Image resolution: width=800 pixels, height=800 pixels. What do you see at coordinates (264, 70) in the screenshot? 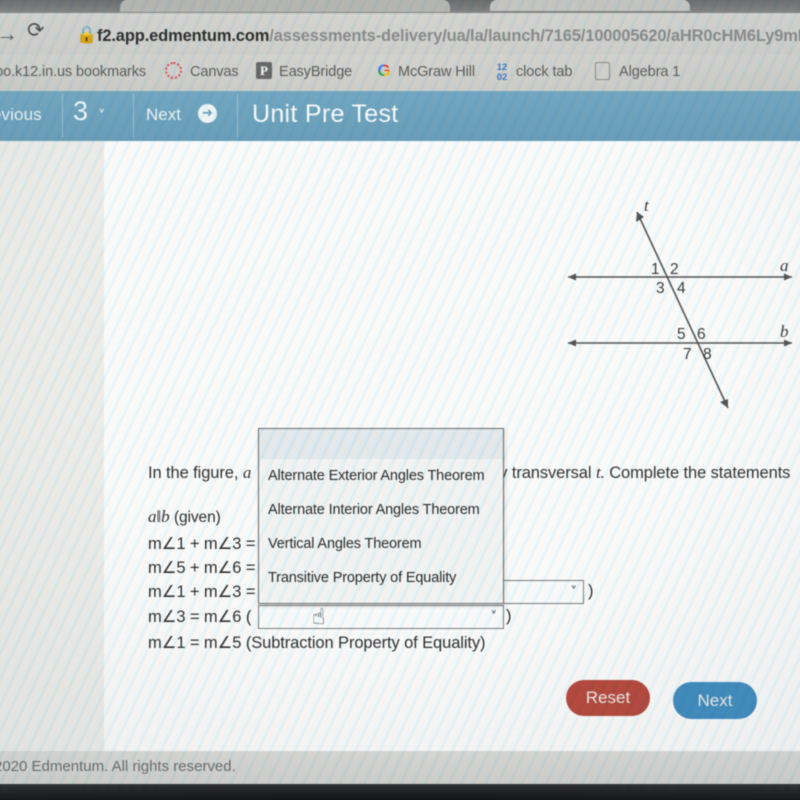
I see `easybridge-icon: P` at bounding box center [264, 70].